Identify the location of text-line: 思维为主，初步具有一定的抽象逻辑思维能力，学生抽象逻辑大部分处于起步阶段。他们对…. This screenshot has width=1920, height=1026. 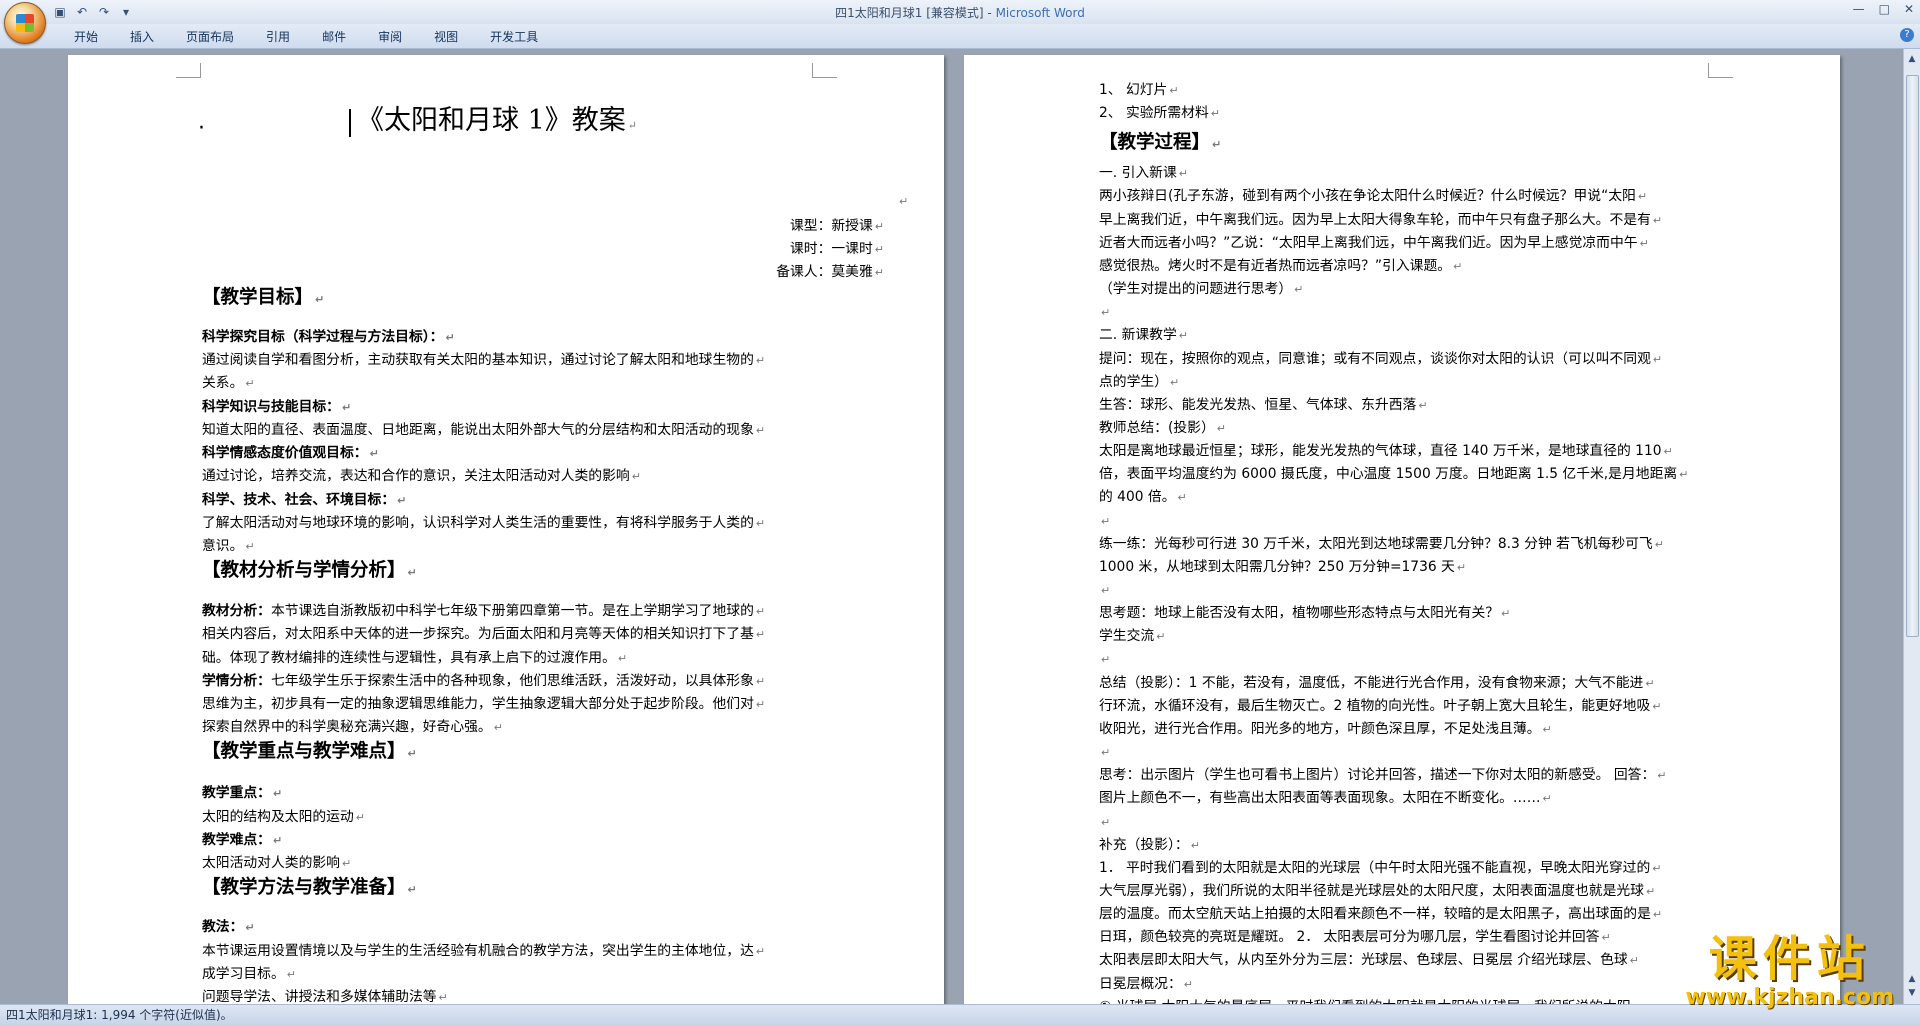
(484, 704).